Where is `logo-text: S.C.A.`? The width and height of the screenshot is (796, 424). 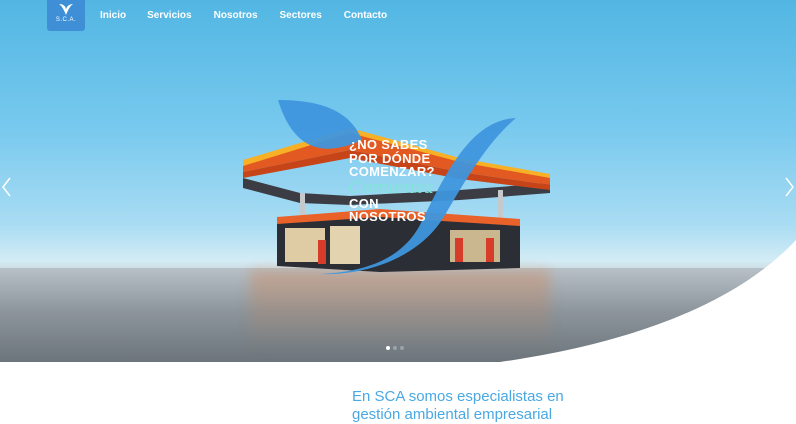 logo-text: S.C.A. is located at coordinates (66, 20).